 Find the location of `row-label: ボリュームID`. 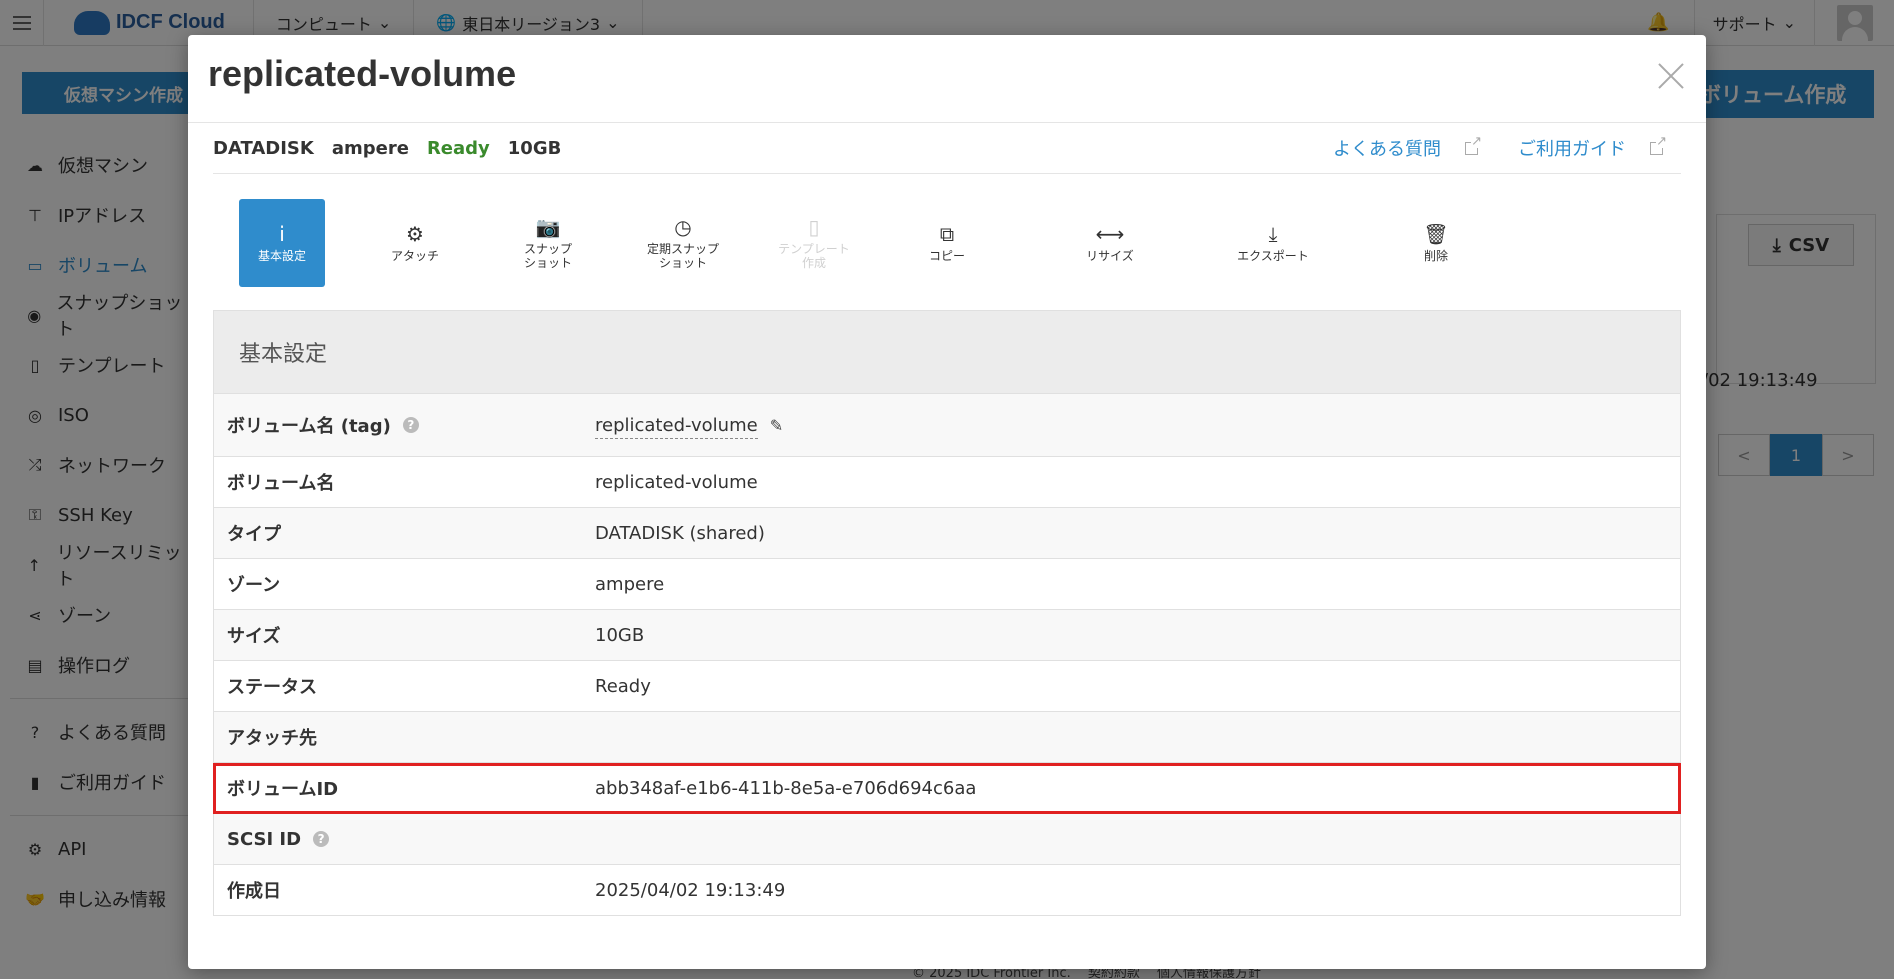

row-label: ボリュームID is located at coordinates (283, 789).